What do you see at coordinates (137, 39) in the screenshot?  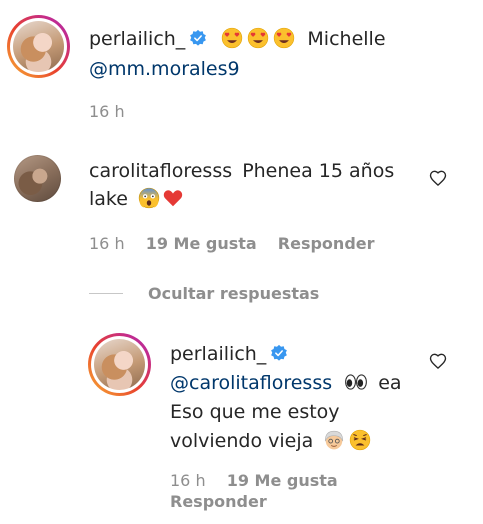 I see `comment-username: perlailich_` at bounding box center [137, 39].